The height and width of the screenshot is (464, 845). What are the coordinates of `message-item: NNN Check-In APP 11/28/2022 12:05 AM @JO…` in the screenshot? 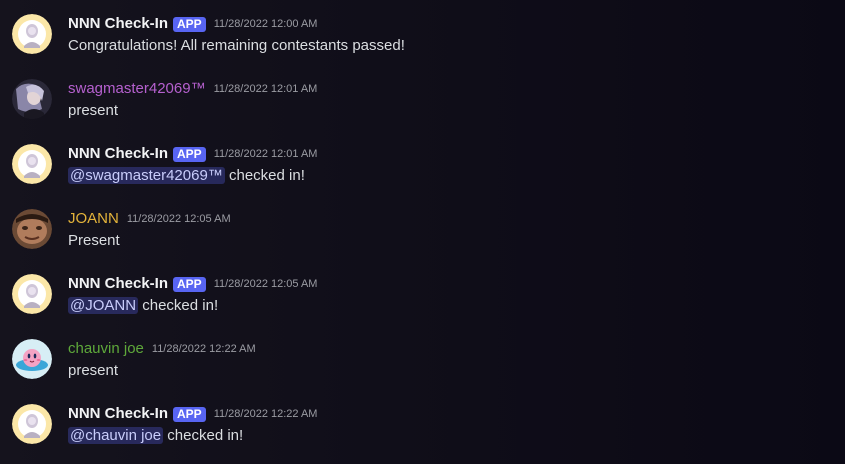 It's located at (422, 304).